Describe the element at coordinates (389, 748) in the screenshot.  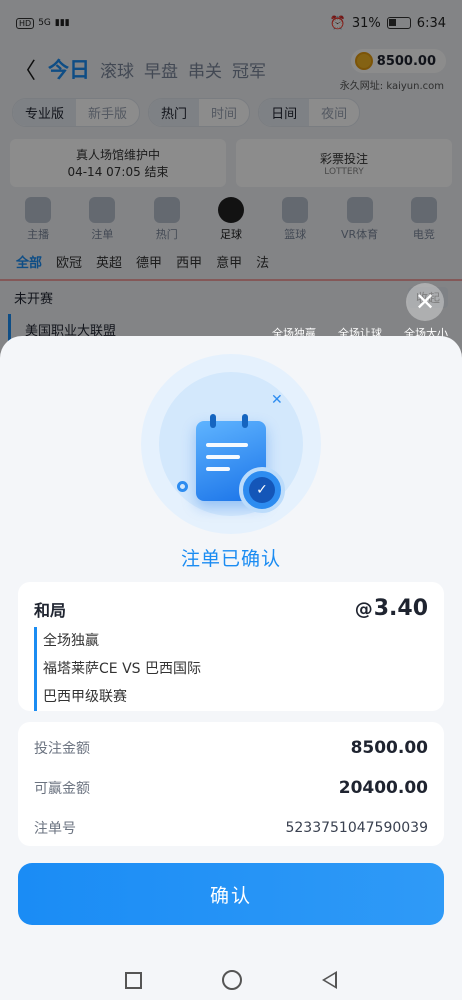
I see `stake-value: 8500.00` at that location.